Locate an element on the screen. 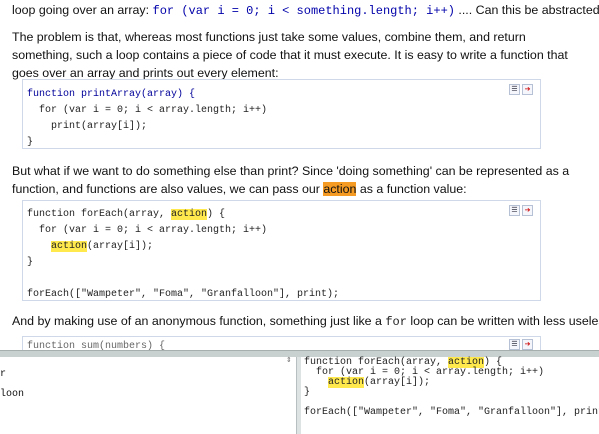 This screenshot has width=599, height=434. code-block: function sum(numbers) { is located at coordinates (281, 343).